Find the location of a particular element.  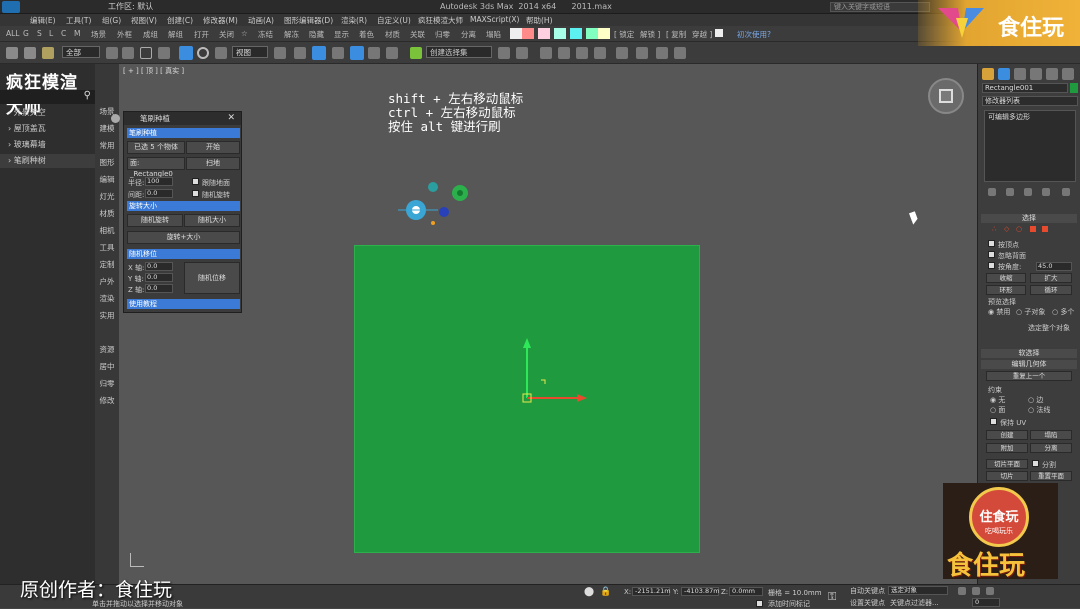

time-tag-checkbox is located at coordinates (759, 603).